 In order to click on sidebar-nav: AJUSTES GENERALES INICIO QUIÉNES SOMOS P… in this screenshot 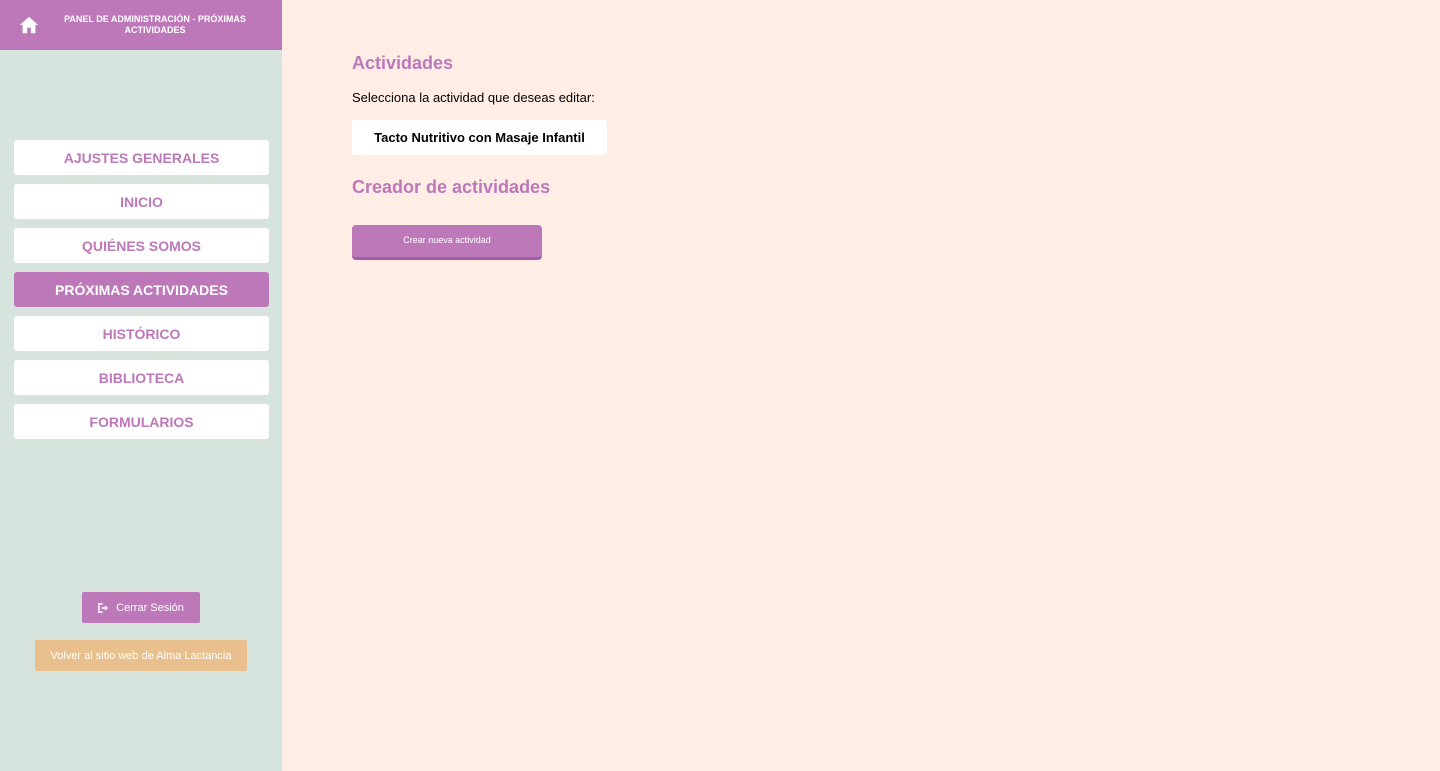, I will do `click(141, 294)`.